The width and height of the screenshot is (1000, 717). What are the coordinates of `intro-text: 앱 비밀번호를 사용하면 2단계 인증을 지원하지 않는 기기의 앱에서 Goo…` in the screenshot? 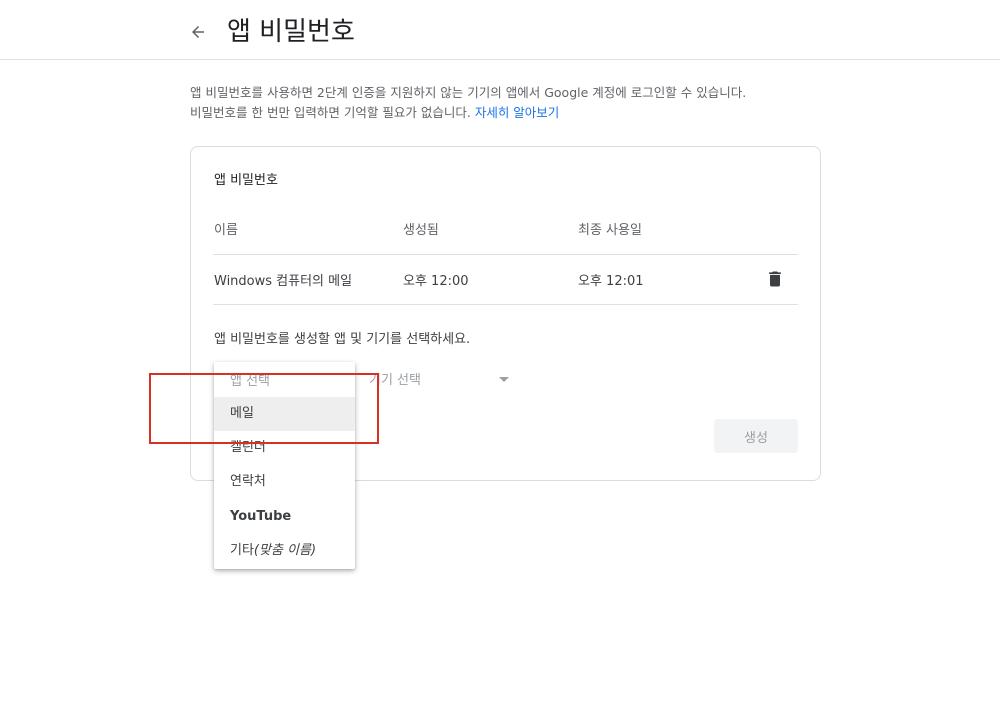 It's located at (510, 103).